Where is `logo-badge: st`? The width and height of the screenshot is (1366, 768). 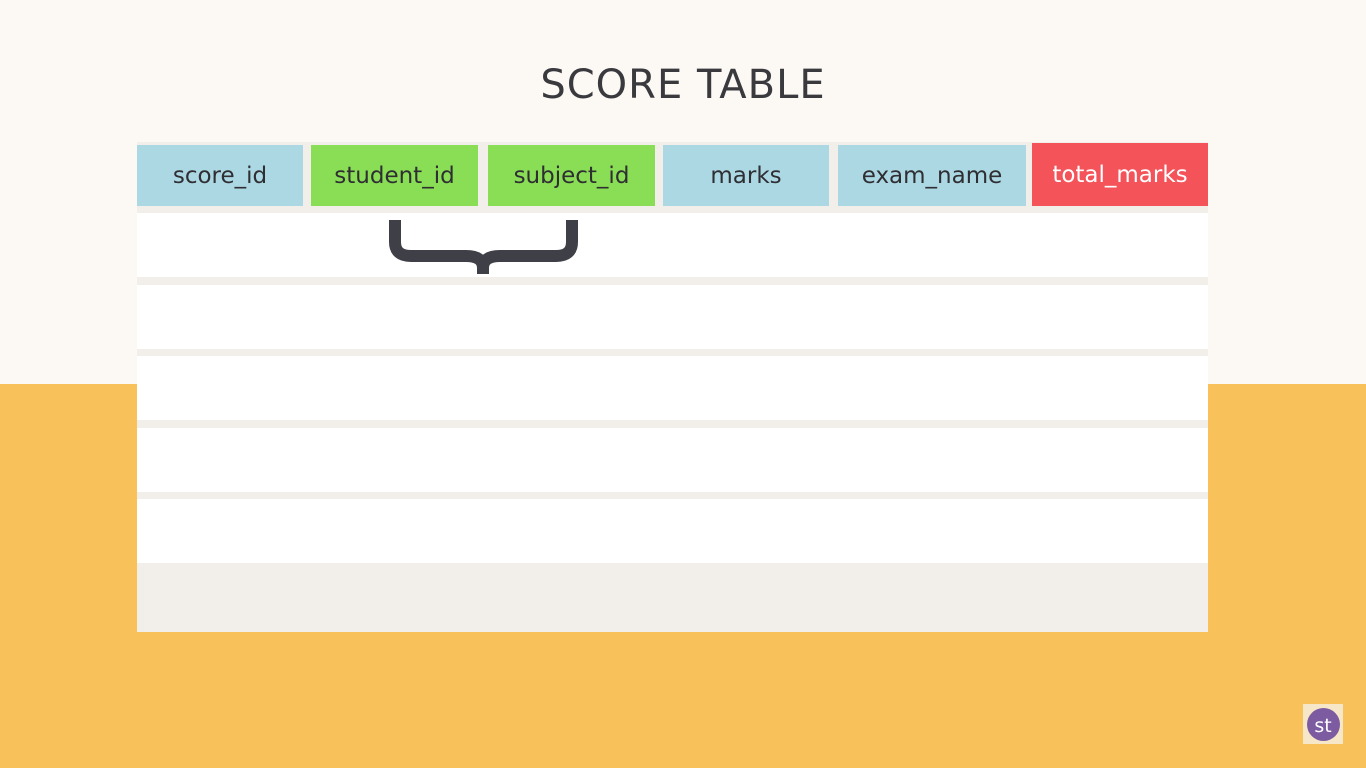 logo-badge: st is located at coordinates (1323, 724).